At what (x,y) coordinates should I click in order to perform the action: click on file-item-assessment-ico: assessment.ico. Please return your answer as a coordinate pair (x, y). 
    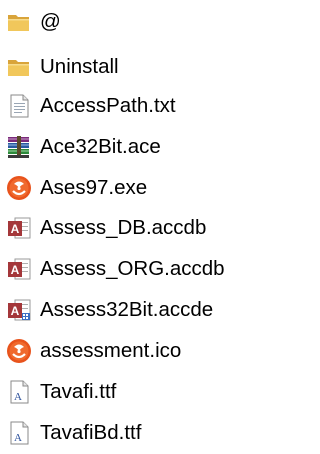
    Looking at the image, I should click on (120, 351).